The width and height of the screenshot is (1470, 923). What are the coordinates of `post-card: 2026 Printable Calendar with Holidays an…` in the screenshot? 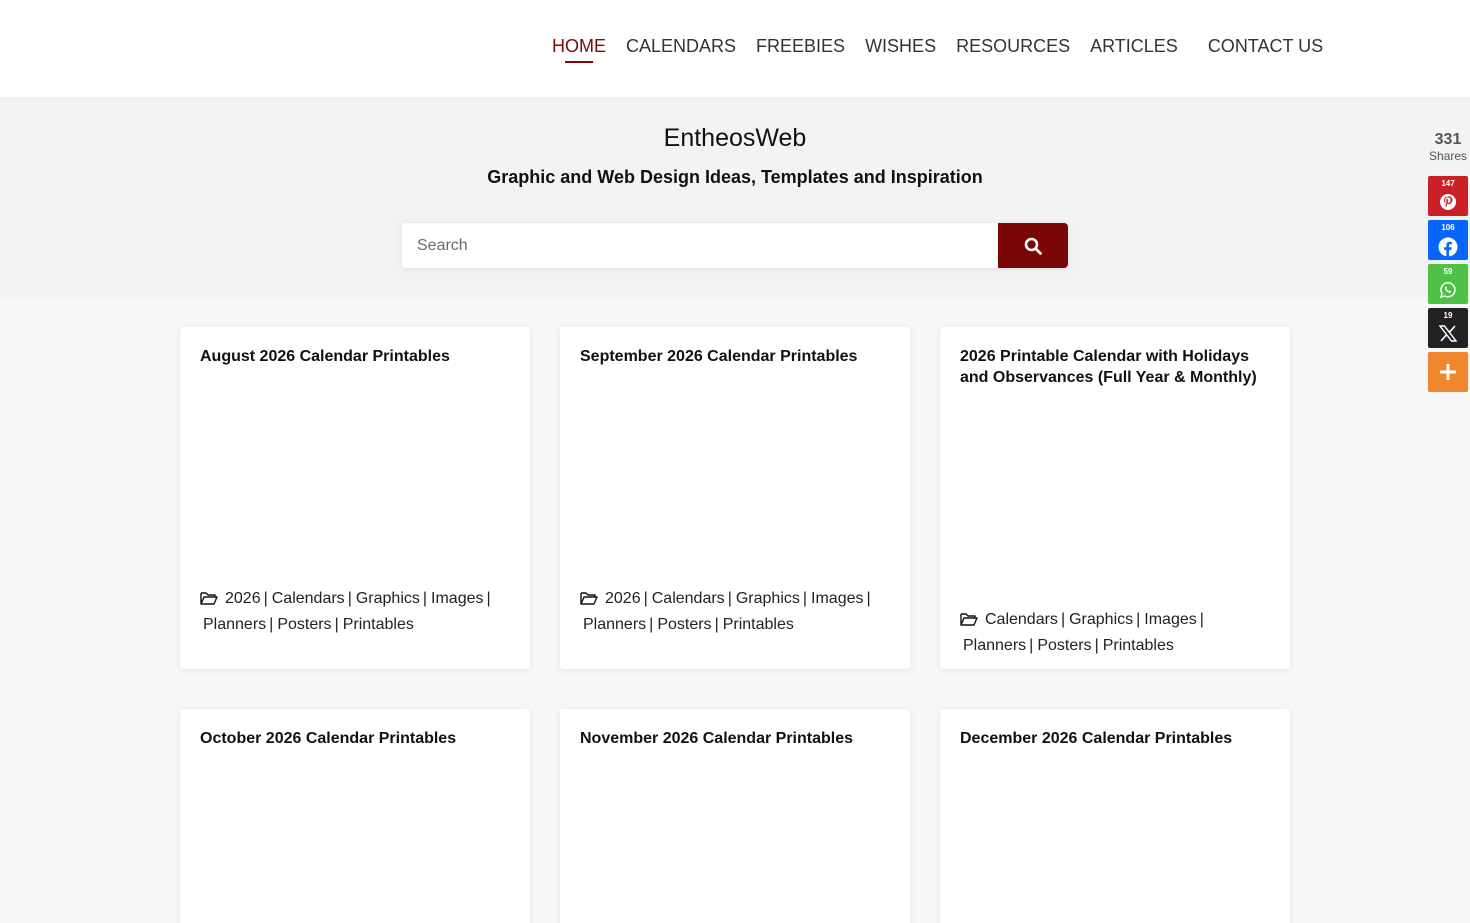 It's located at (1115, 498).